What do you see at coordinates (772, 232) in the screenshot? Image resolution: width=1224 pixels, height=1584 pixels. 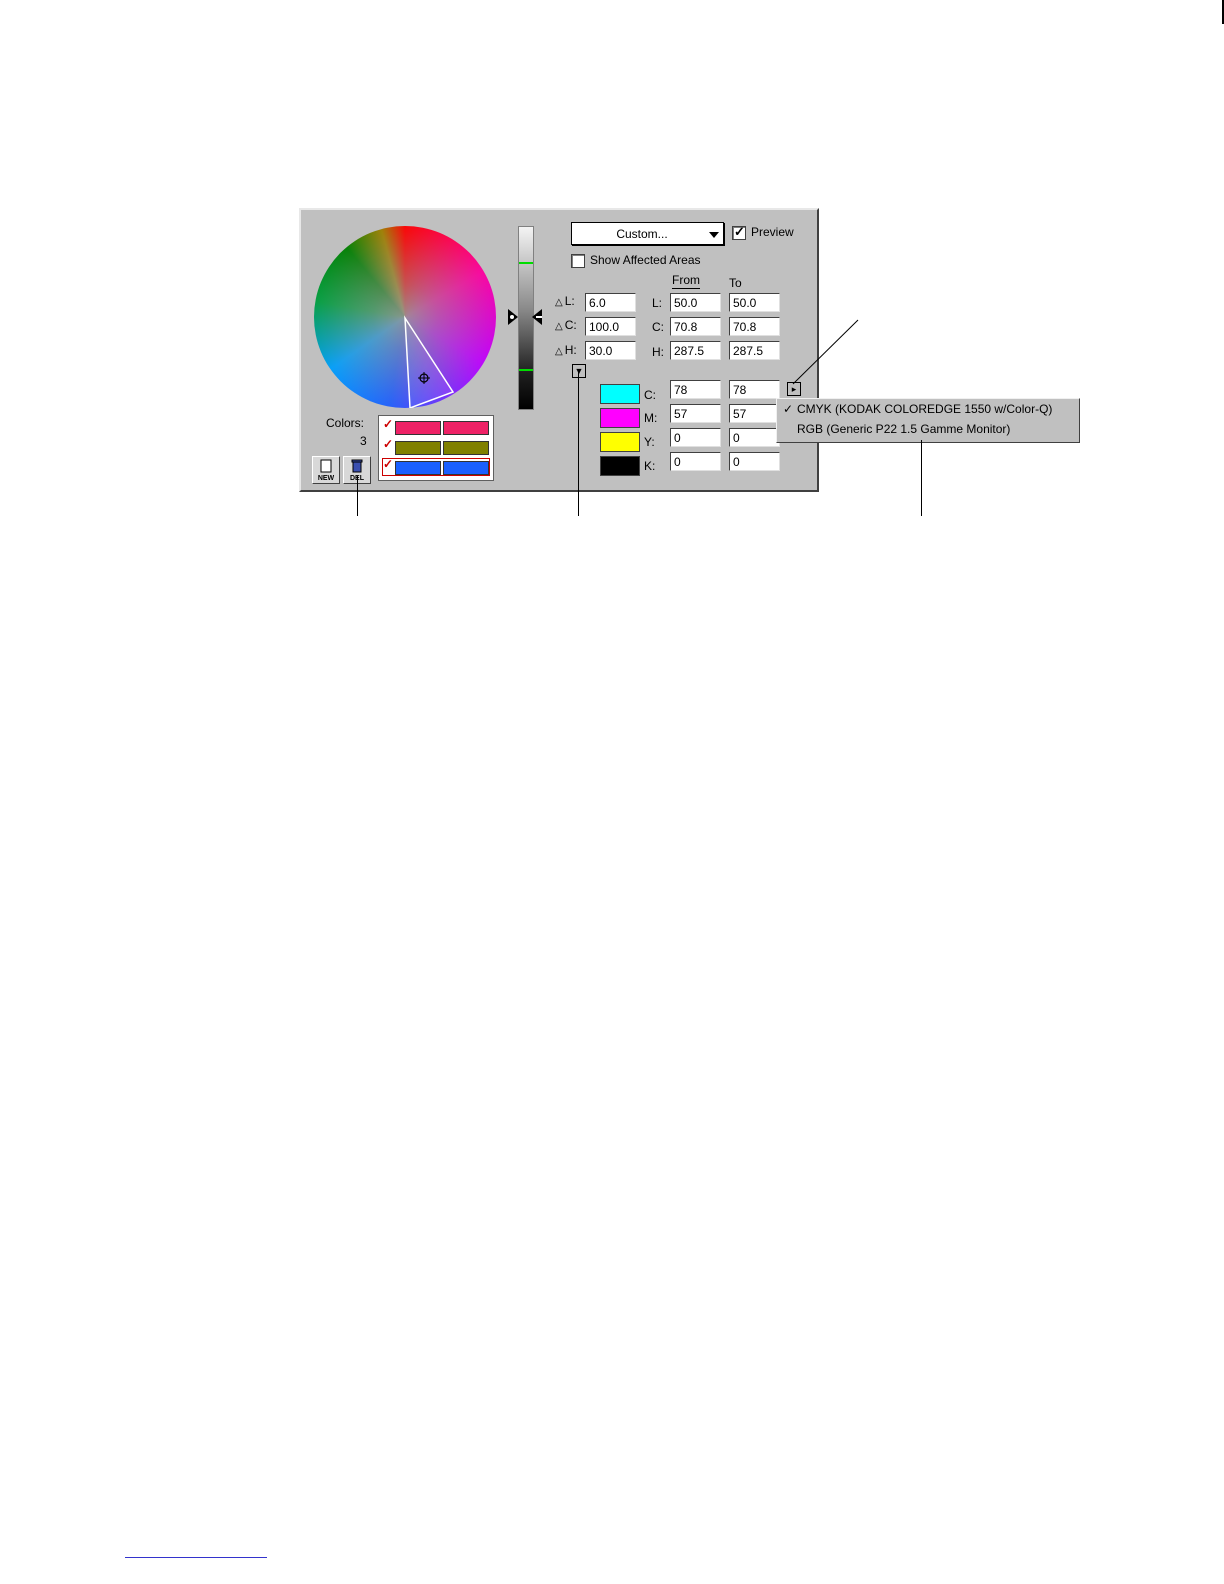 I see `preview-label: Preview` at bounding box center [772, 232].